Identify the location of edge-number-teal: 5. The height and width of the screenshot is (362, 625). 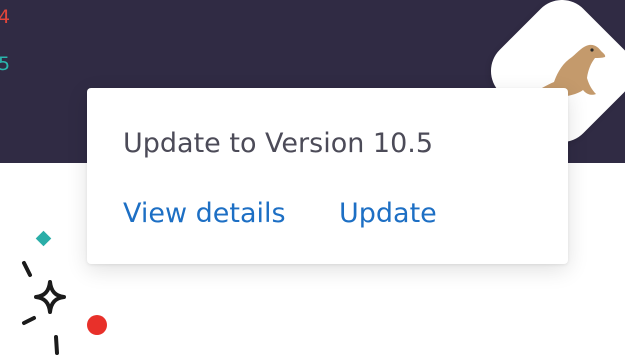
(5, 64).